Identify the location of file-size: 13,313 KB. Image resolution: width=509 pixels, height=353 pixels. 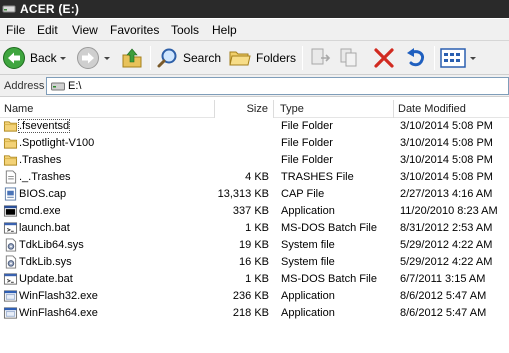
(243, 194).